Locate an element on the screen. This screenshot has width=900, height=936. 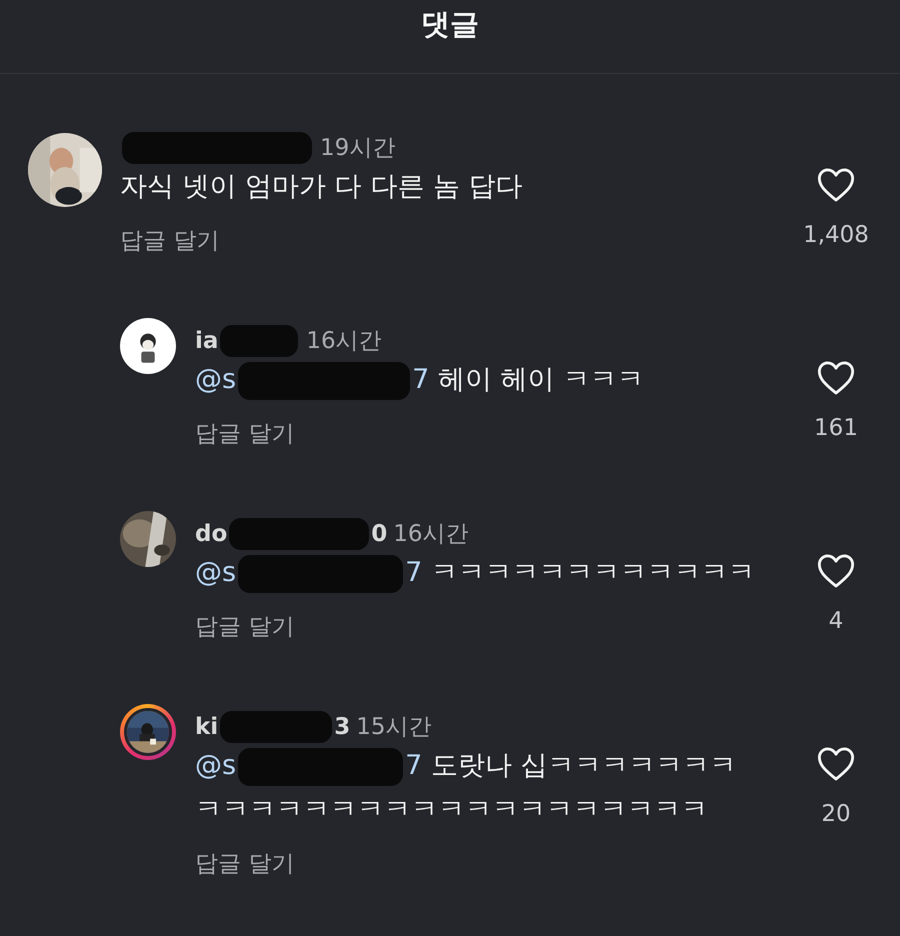
comment-text: @s 7 도랏나 십ㅋㅋㅋㅋㅋㅋㅋㅋㅋㅋㅋㅋㅋㅋㅋㅋㅋㅋㅋㅋㅋㅋㅋㅋㅋㅋ is located at coordinates (475, 788).